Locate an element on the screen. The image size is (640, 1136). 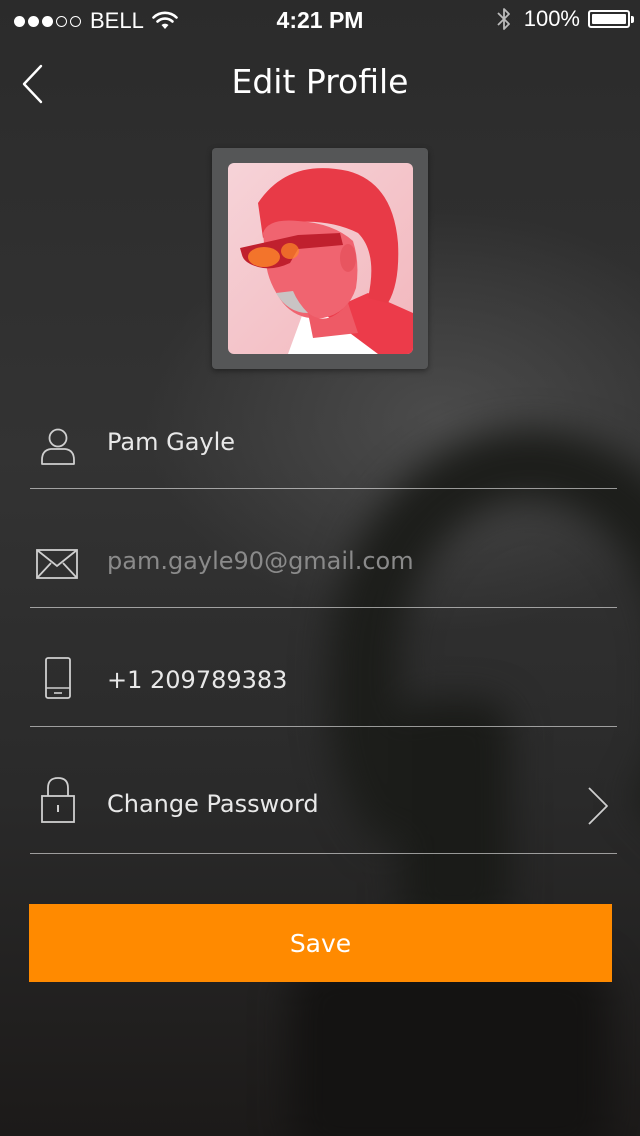
battery-percentage: 100% is located at coordinates (551, 18).